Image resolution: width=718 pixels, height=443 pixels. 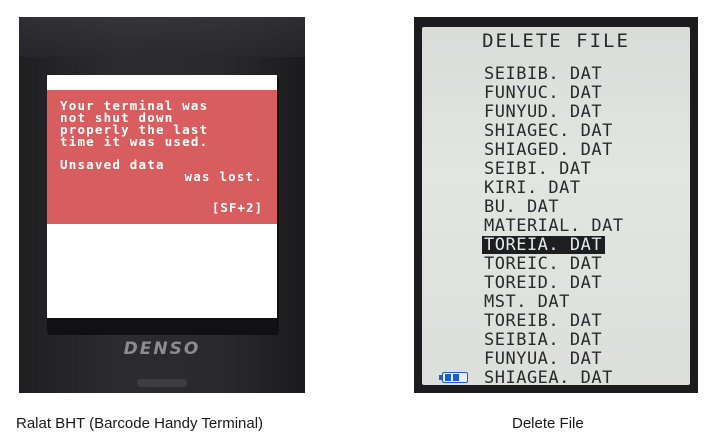 I want to click on caption-right: Delete File, so click(x=548, y=423).